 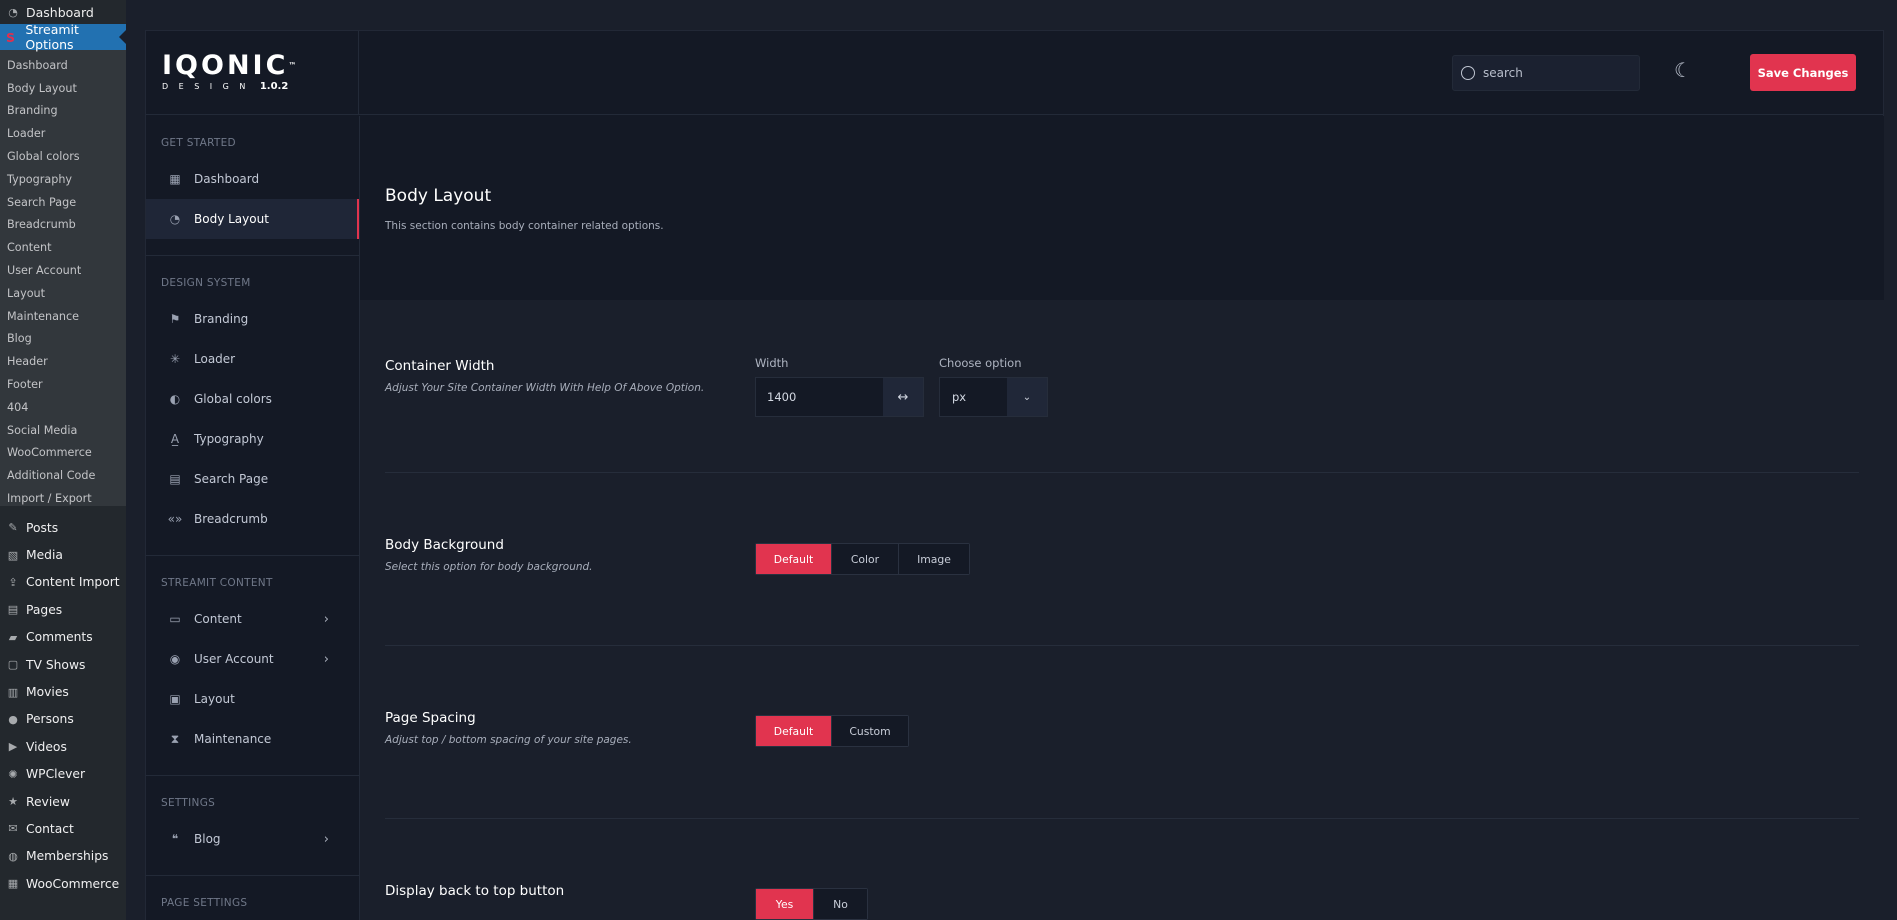 I want to click on resize-arrows-icon: ↔, so click(x=903, y=397).